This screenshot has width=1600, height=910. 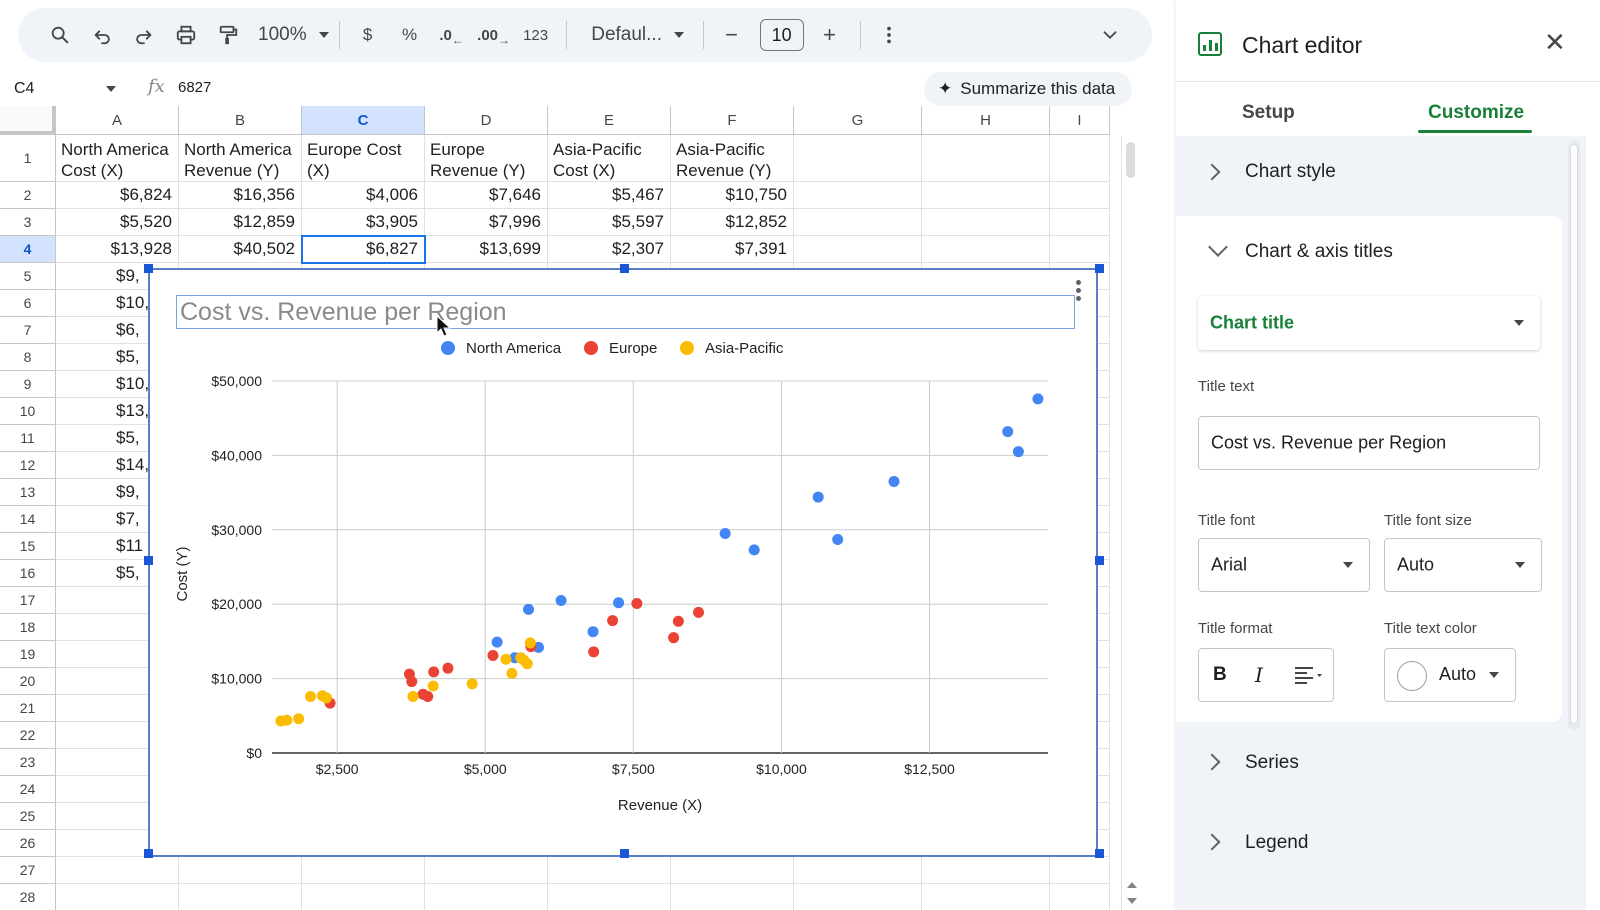 What do you see at coordinates (28, 357) in the screenshot?
I see `row-header: 8` at bounding box center [28, 357].